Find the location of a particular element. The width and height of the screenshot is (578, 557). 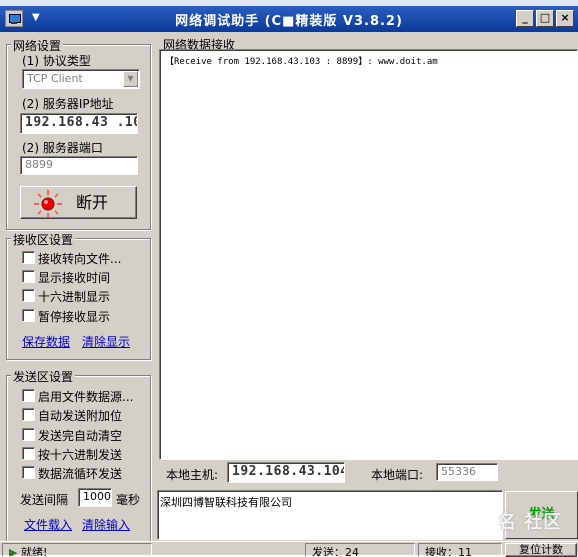

local-port-label: 本地端口: is located at coordinates (397, 475).